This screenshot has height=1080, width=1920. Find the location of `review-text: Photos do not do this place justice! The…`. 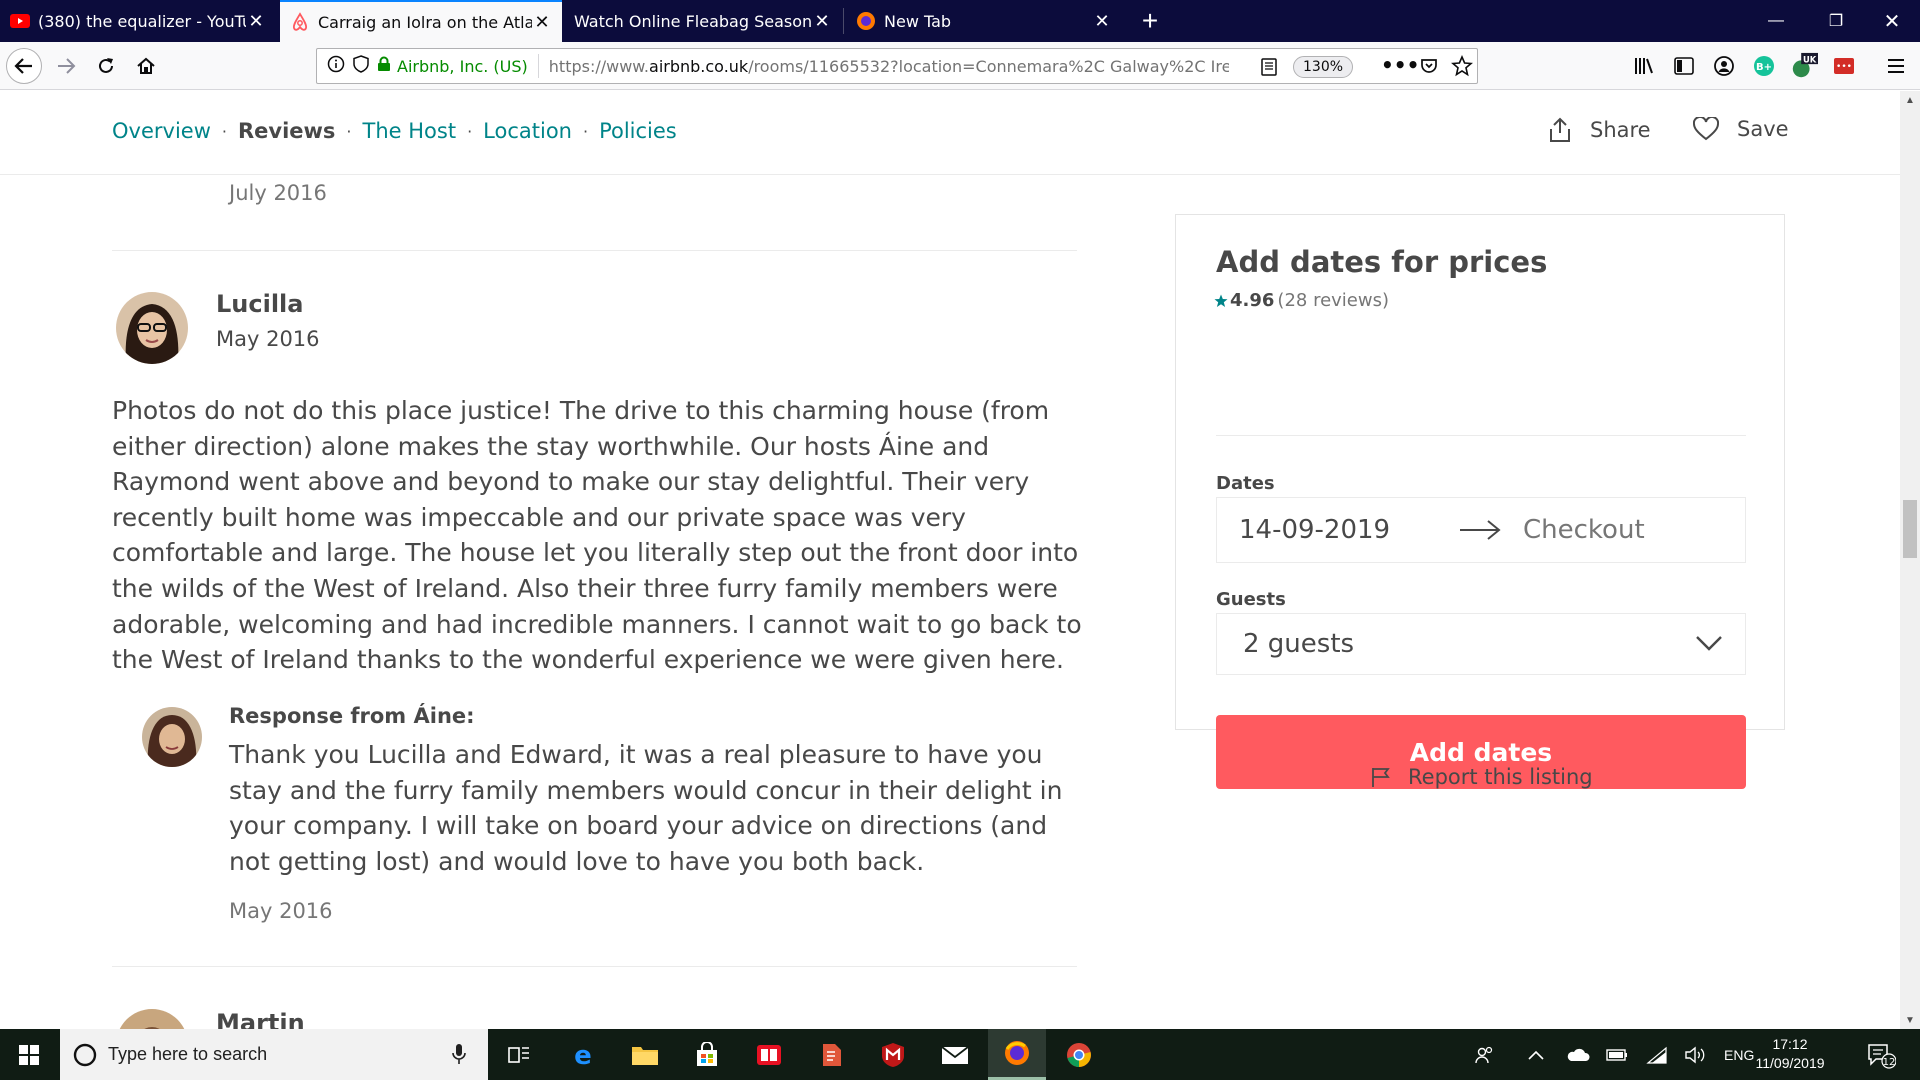

review-text: Photos do not do this place justice! The… is located at coordinates (597, 535).